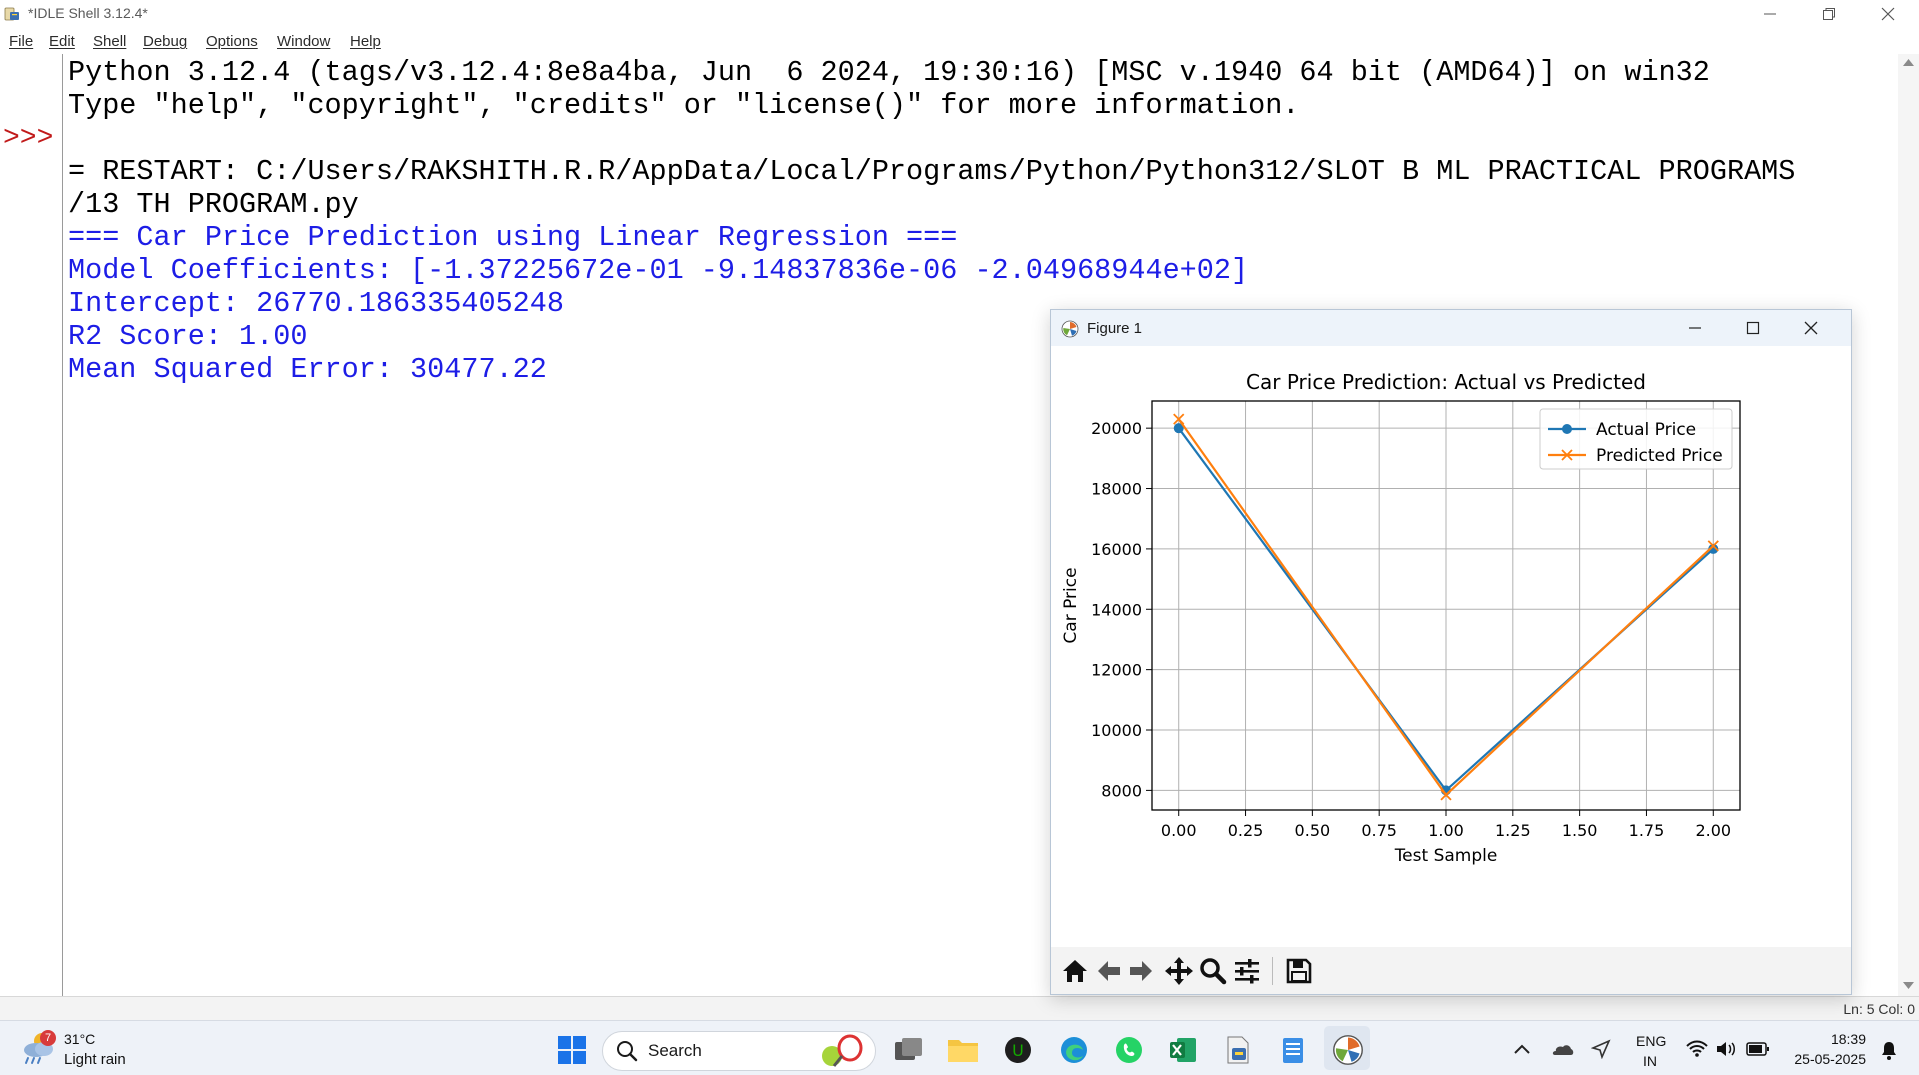  I want to click on edge-browser-button, so click(1074, 1050).